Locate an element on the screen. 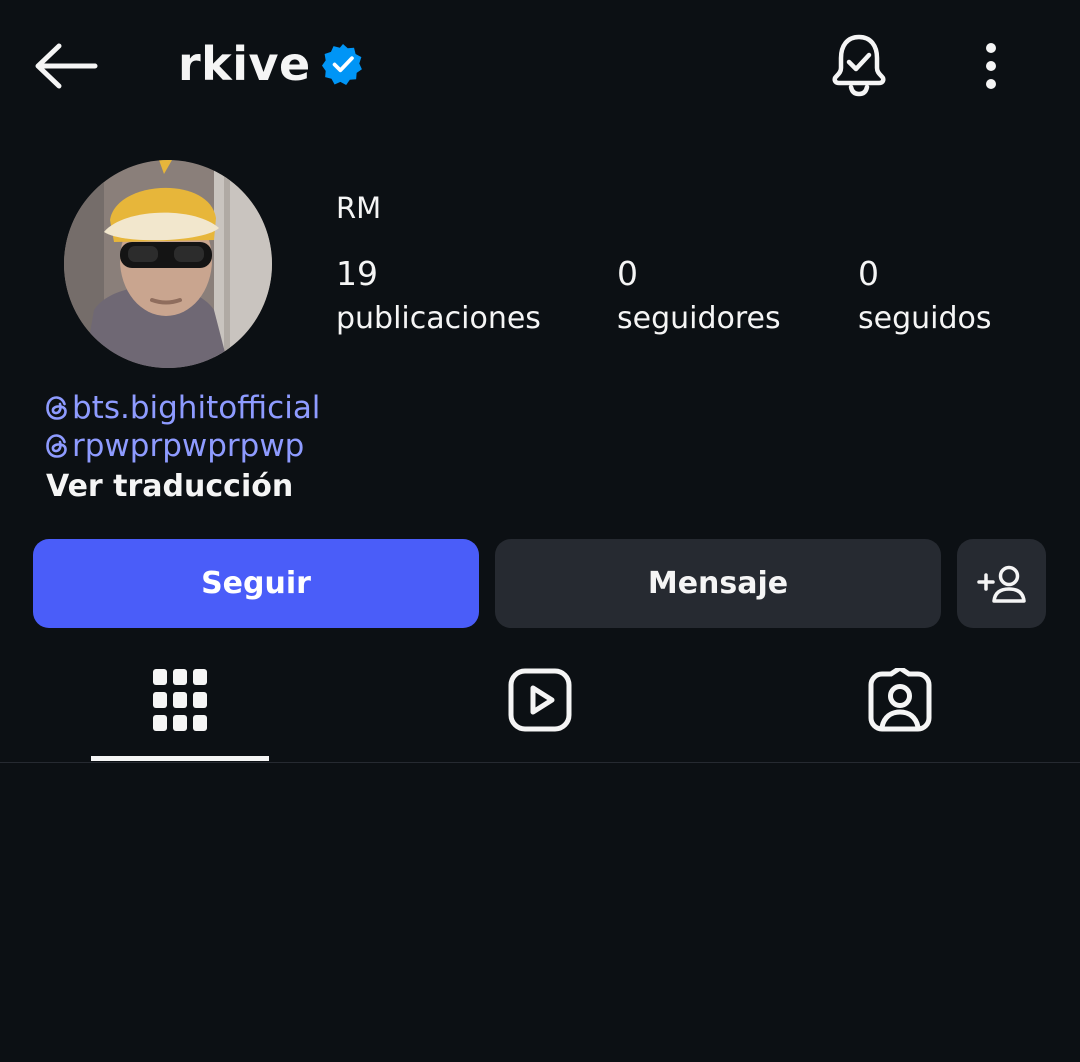 The height and width of the screenshot is (1062, 1080). threads-link: rpwprpwprpwp is located at coordinates (174, 446).